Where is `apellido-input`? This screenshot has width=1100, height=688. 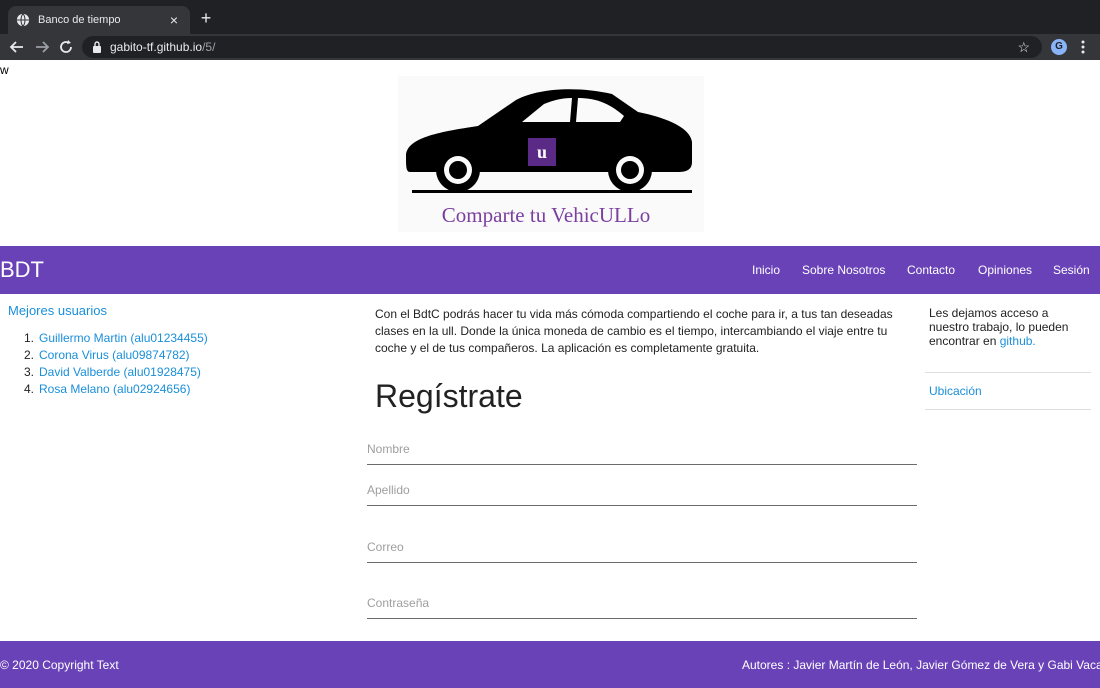
apellido-input is located at coordinates (642, 494).